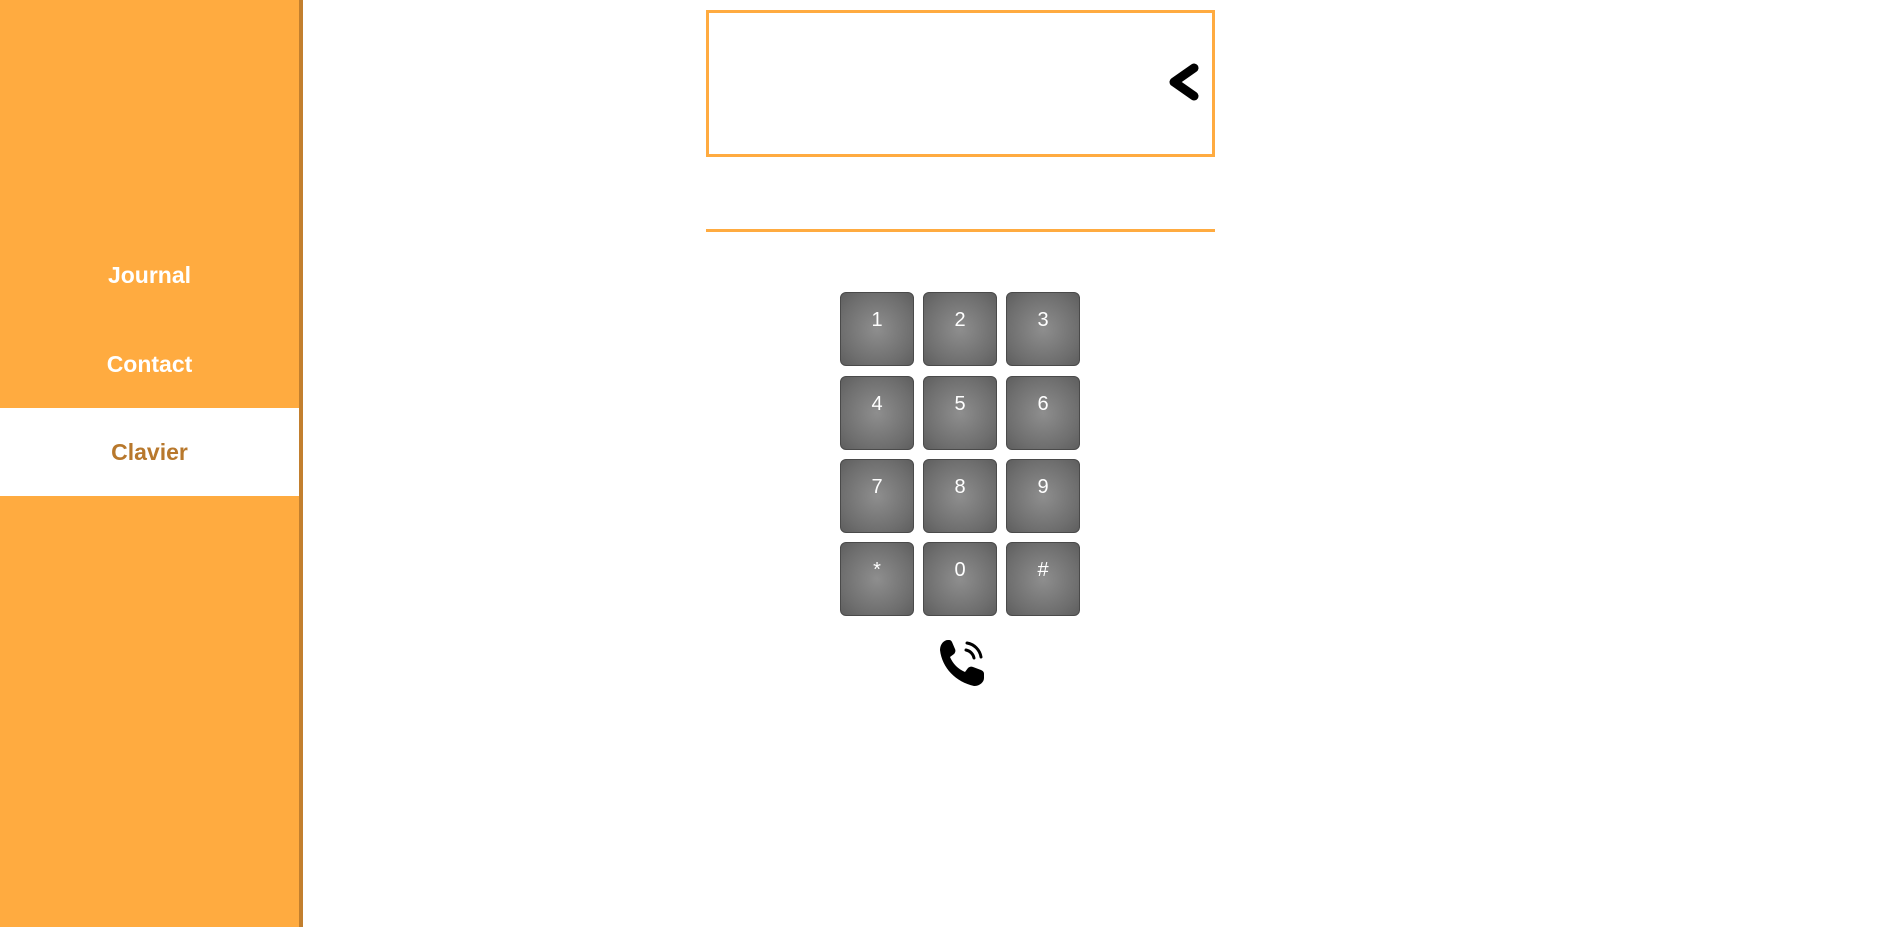 The width and height of the screenshot is (1895, 927). I want to click on phone-call-icon, so click(962, 663).